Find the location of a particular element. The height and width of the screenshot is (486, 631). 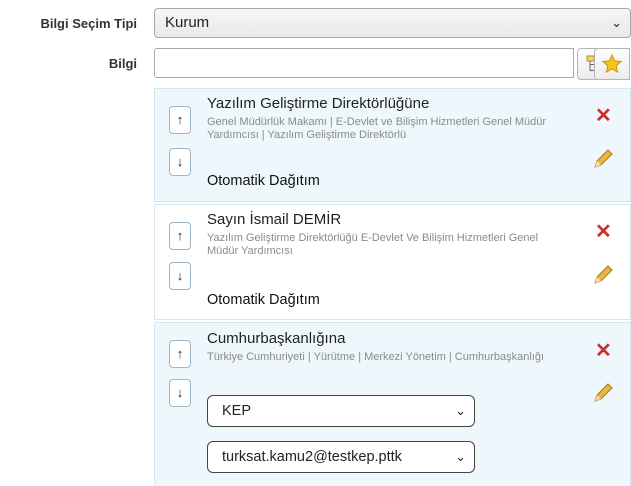

star-icon is located at coordinates (612, 63).